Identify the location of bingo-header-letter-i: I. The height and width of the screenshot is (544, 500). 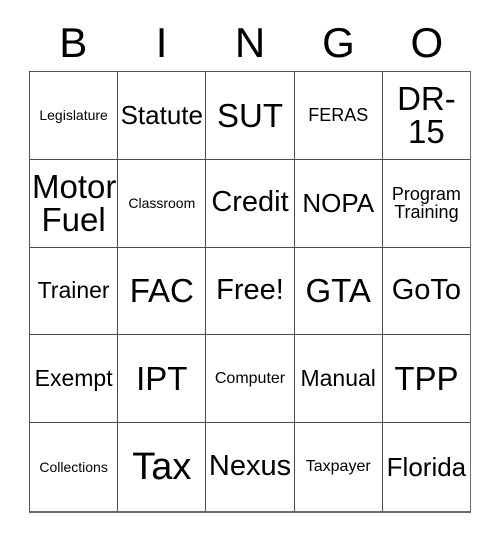
(161, 42).